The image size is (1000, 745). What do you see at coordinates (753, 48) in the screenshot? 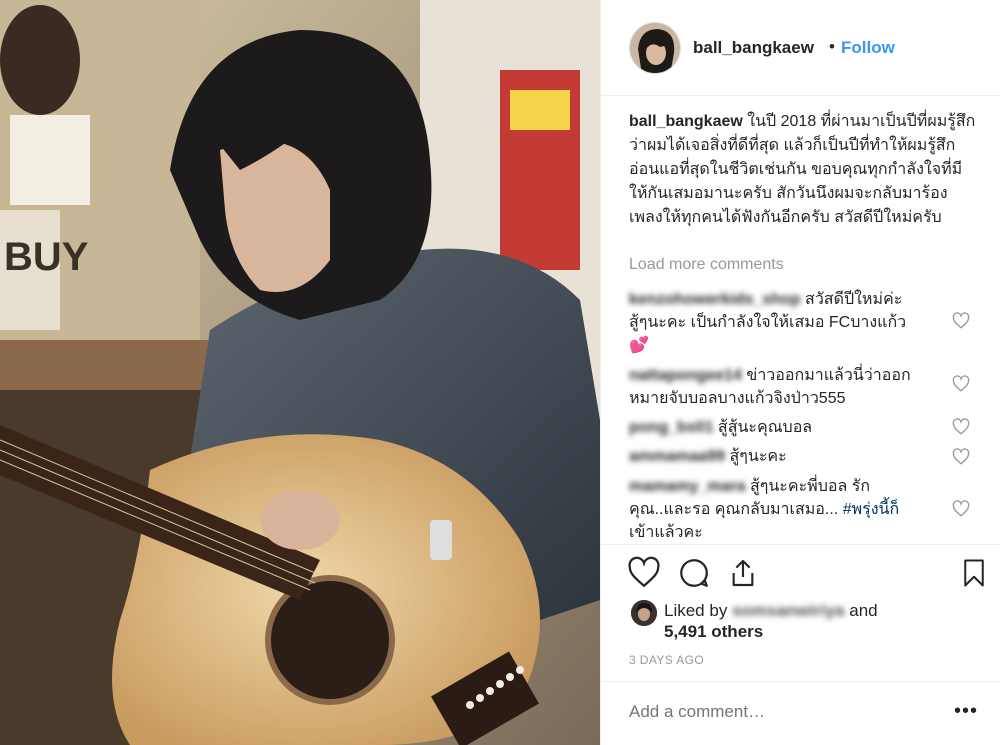
I see `post-username: ball_bangkaew` at bounding box center [753, 48].